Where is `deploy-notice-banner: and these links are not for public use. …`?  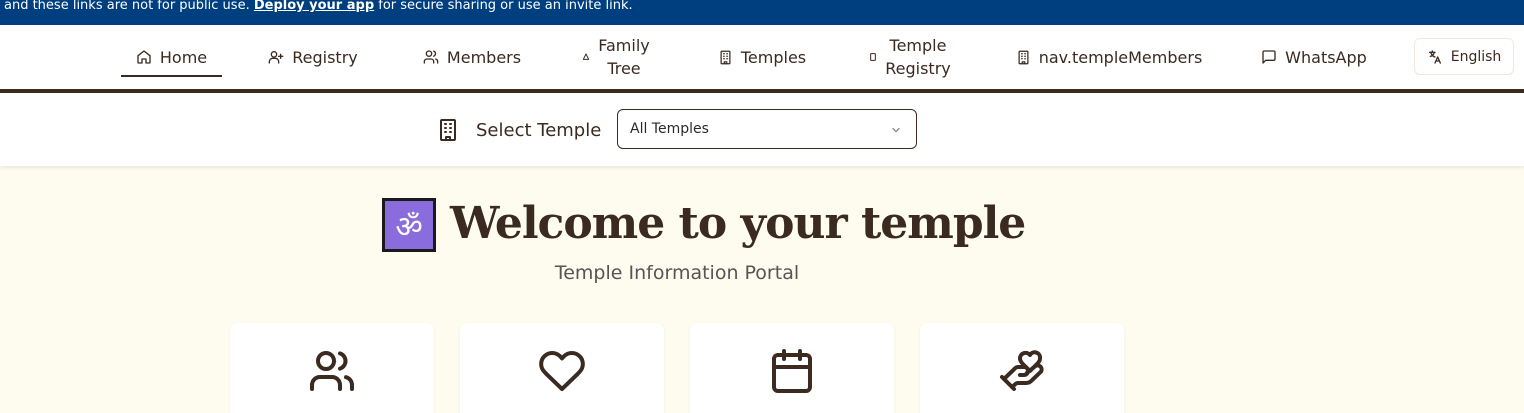 deploy-notice-banner: and these links are not for public use. … is located at coordinates (762, 12).